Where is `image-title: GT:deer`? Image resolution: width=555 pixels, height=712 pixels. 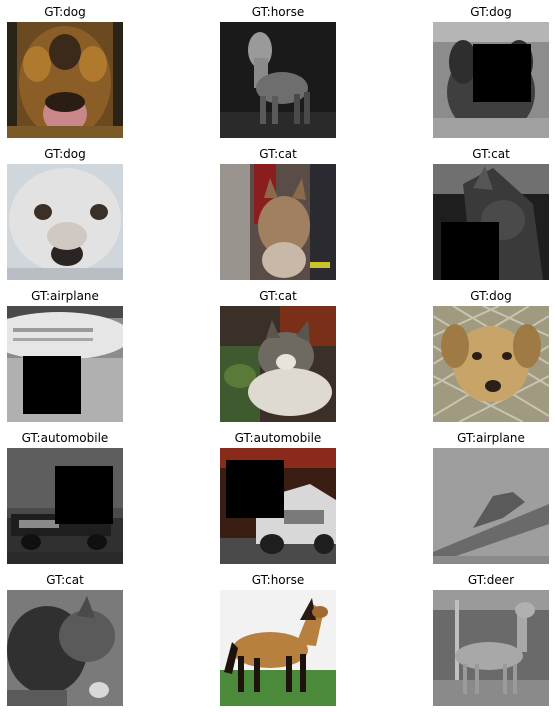 image-title: GT:deer is located at coordinates (491, 580).